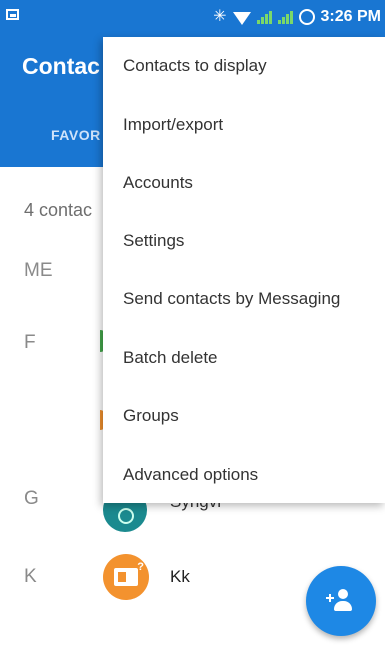 This screenshot has width=385, height=649. Describe the element at coordinates (153, 241) in the screenshot. I see `menu-item-settings: Settings` at that location.